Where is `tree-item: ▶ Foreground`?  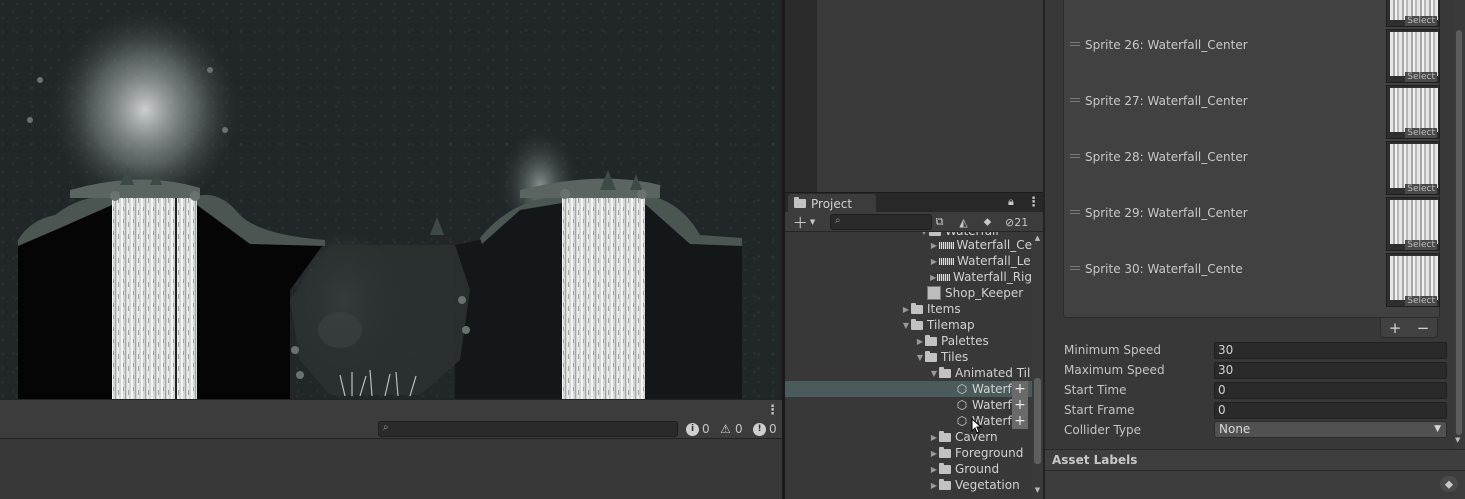
tree-item: ▶ Foreground is located at coordinates (908, 453).